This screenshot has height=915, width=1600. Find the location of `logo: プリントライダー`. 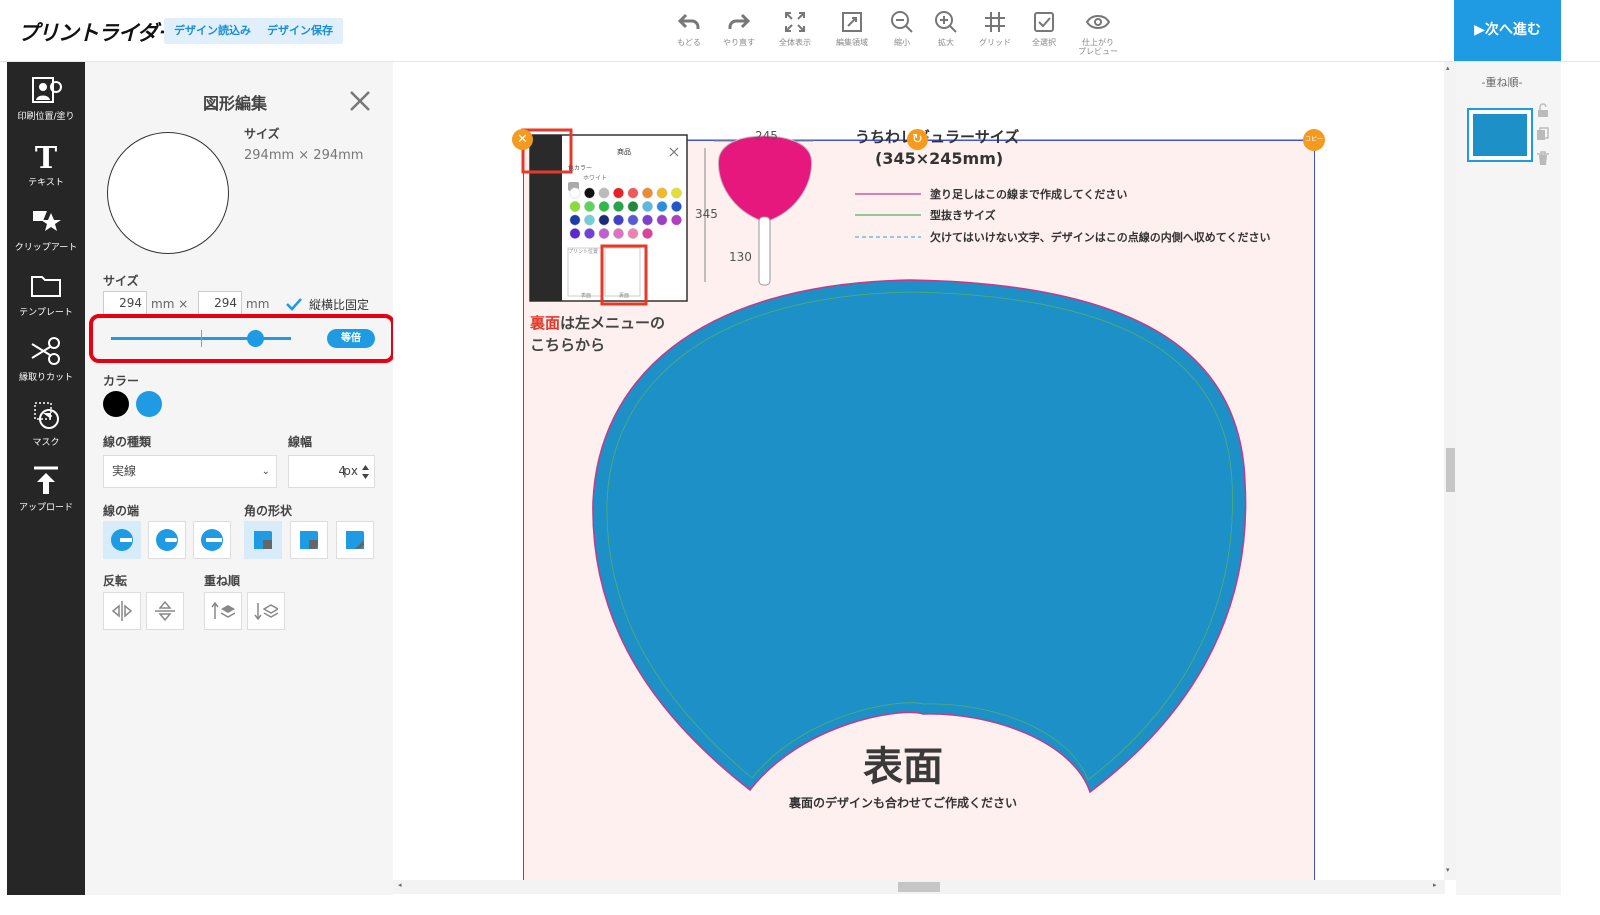

logo: プリントライダー is located at coordinates (98, 33).